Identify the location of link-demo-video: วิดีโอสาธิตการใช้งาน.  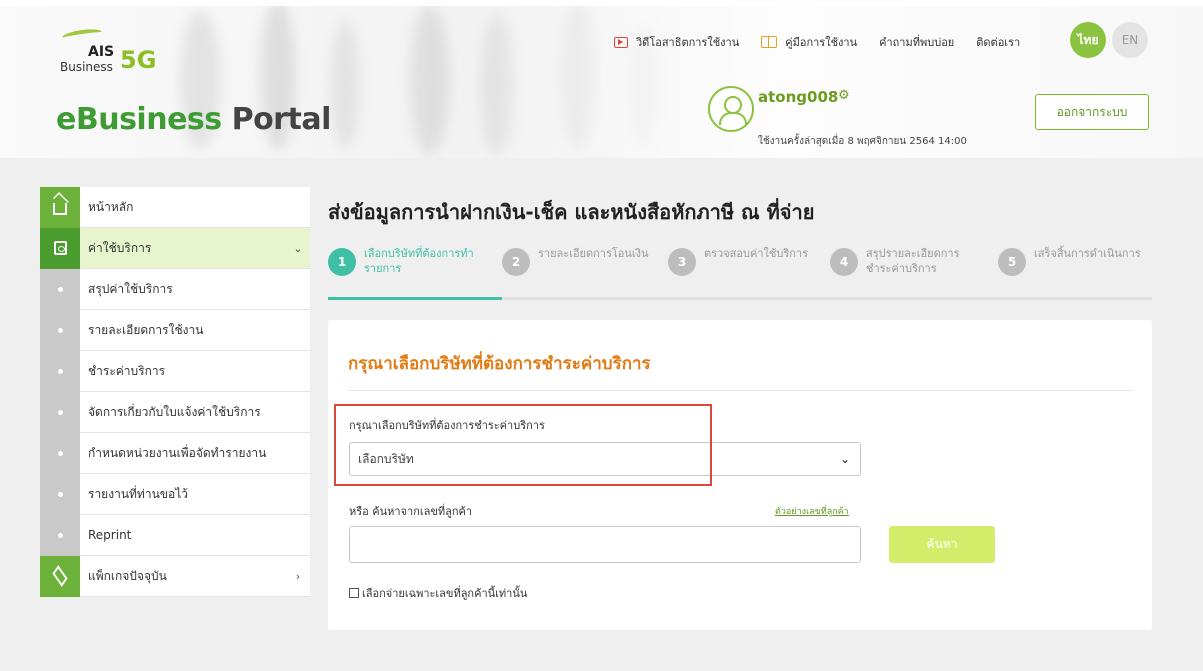
(676, 42).